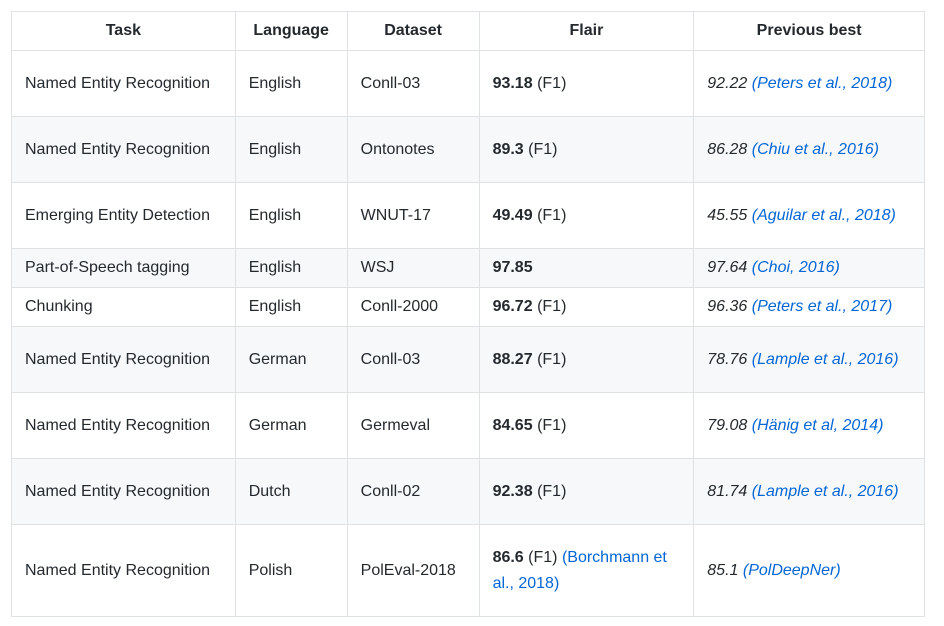 Image resolution: width=944 pixels, height=626 pixels. Describe the element at coordinates (809, 31) in the screenshot. I see `header-previous-best: Previous best` at that location.